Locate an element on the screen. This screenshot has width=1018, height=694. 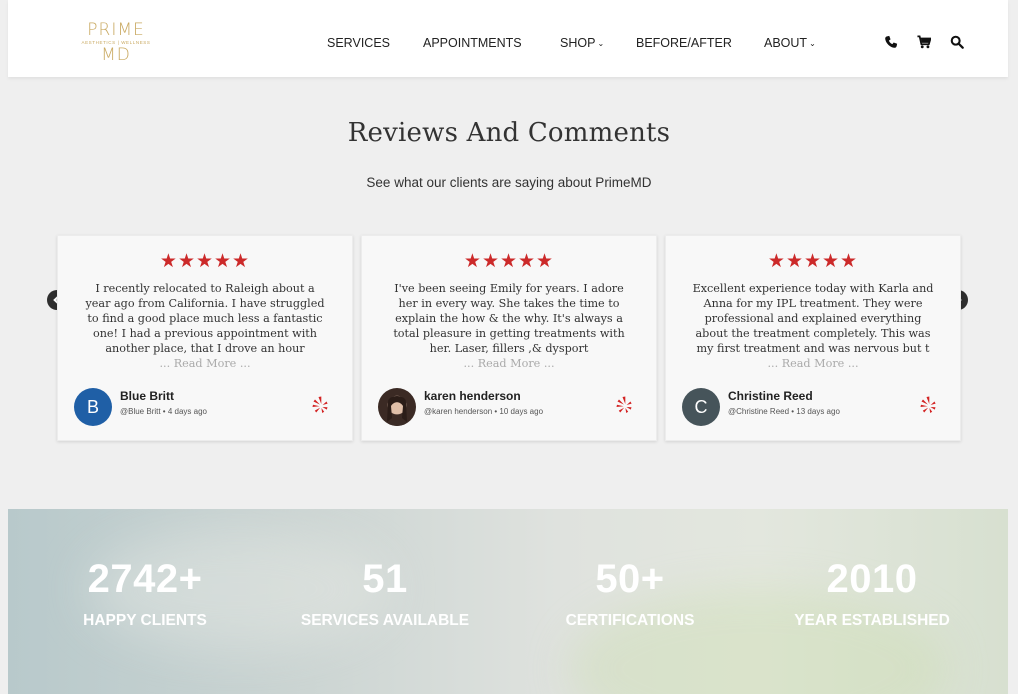
nav-services: SERVICES is located at coordinates (358, 43).